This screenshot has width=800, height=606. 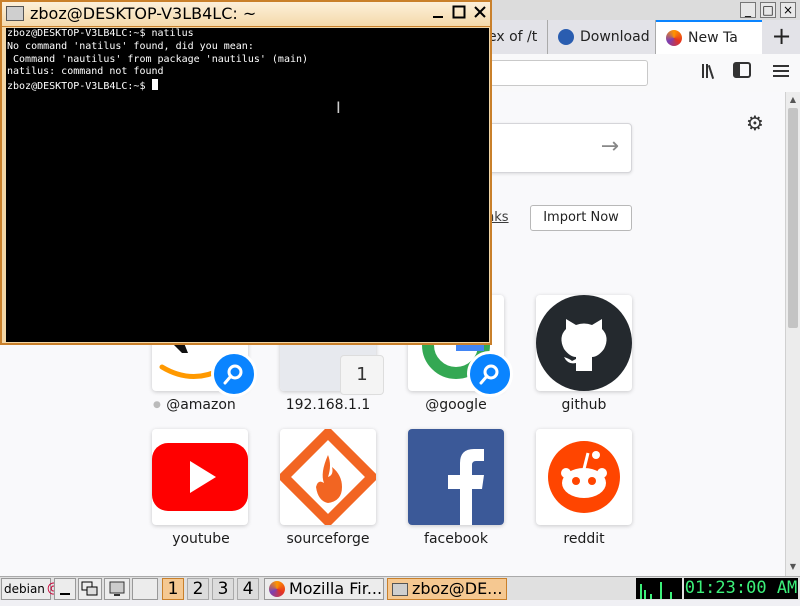 What do you see at coordinates (781, 37) in the screenshot?
I see `new-tab-button: +` at bounding box center [781, 37].